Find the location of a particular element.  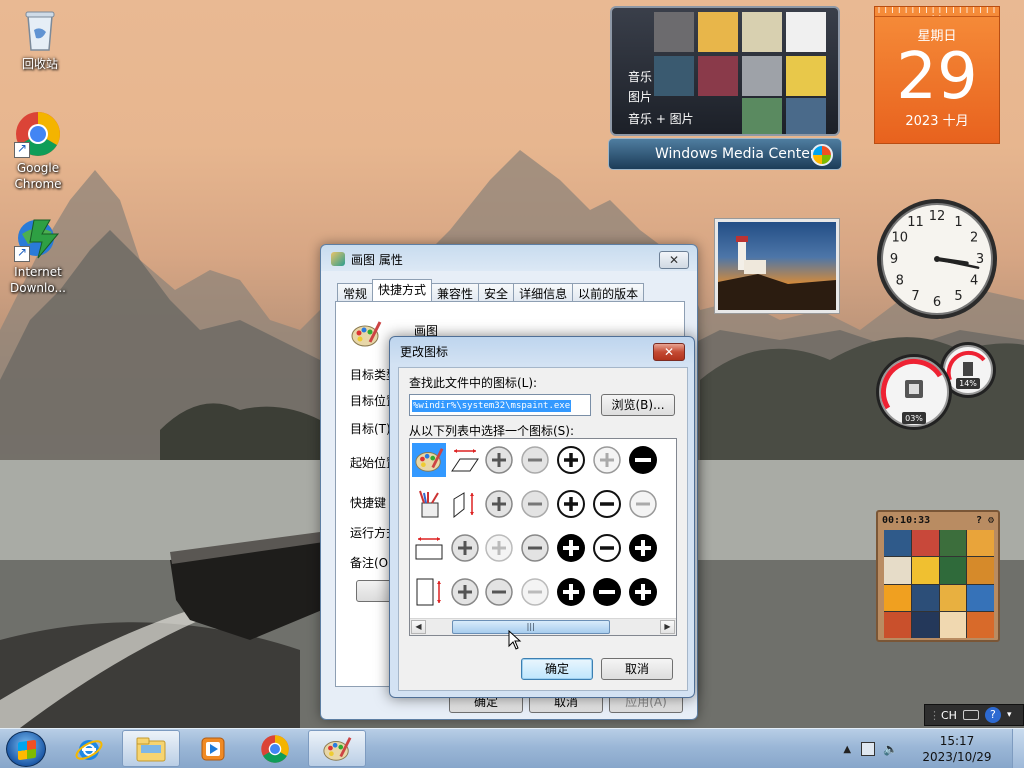

desktop-icon-google-chrome: Google Chrome is located at coordinates (38, 151).